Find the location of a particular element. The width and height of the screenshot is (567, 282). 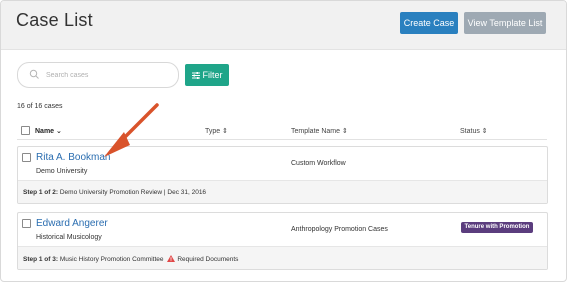

column-header-type: Type ⇕ is located at coordinates (216, 131).